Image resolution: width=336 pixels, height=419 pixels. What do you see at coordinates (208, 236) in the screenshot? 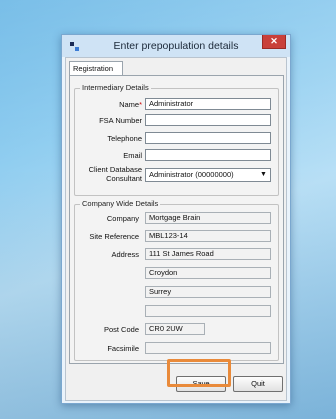
I see `site-reference-field: MBL123-14` at bounding box center [208, 236].